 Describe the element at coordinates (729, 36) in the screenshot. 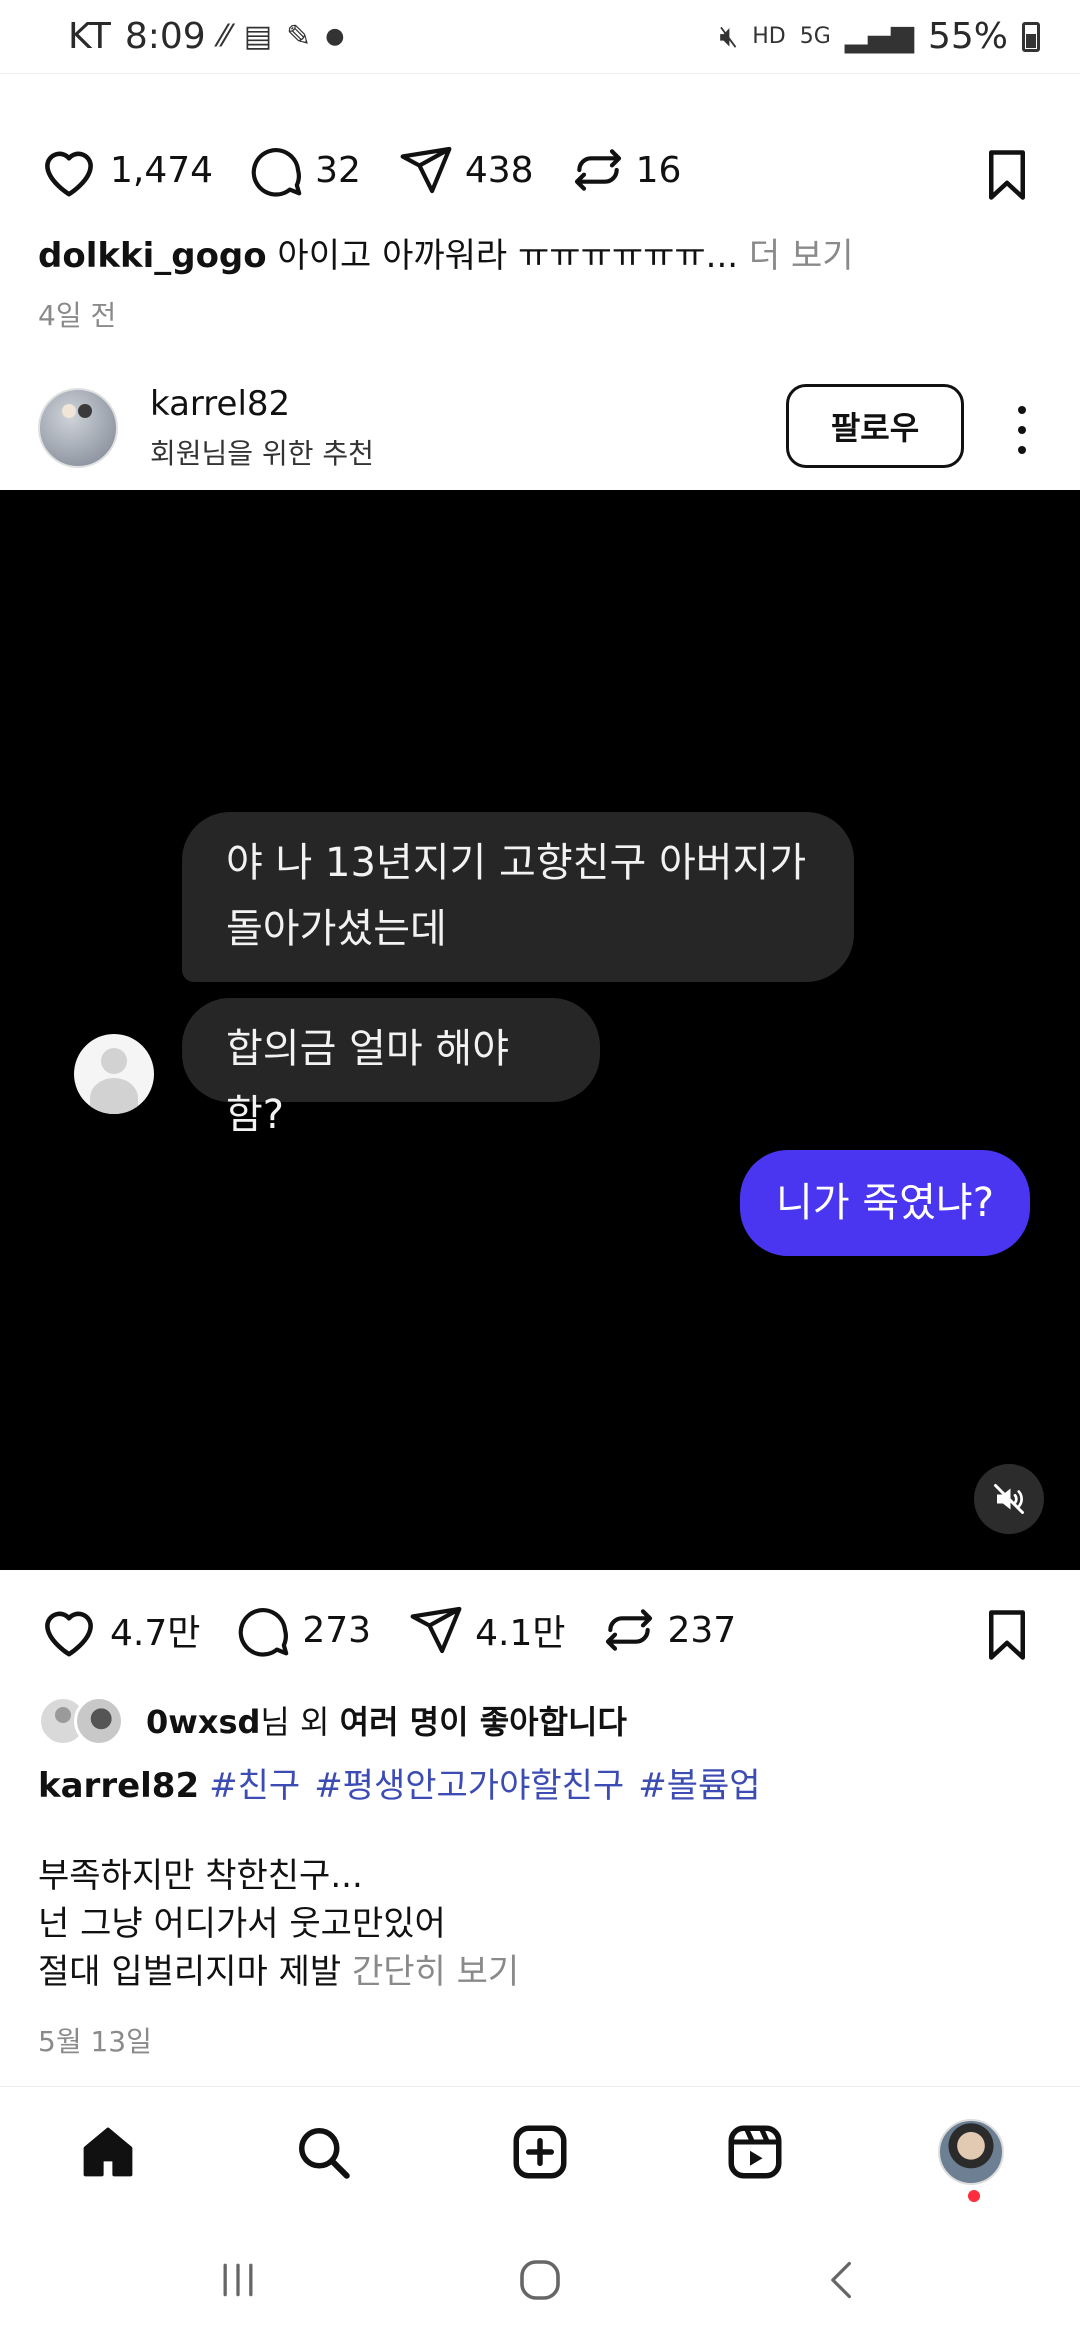

I see `mute-icon: 🔇︎` at that location.